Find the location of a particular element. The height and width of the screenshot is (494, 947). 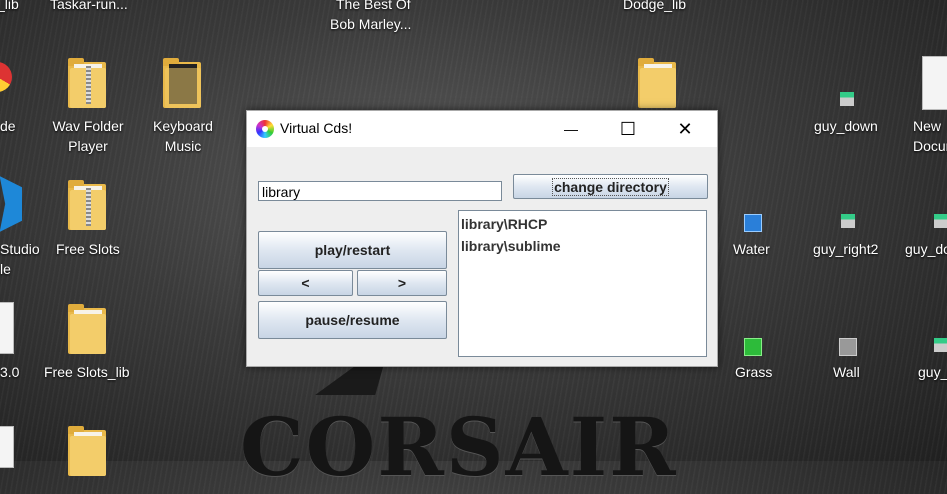

guy-sprite-icon is located at coordinates (940, 345).